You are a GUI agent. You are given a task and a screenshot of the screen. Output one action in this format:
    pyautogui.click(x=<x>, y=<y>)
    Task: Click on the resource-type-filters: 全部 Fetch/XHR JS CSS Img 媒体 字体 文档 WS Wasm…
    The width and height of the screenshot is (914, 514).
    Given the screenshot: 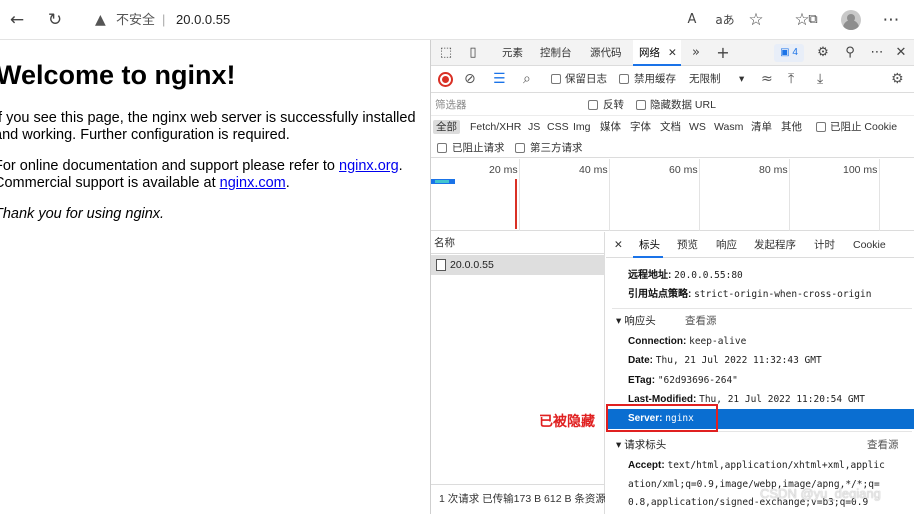 What is the action you would take?
    pyautogui.click(x=672, y=127)
    